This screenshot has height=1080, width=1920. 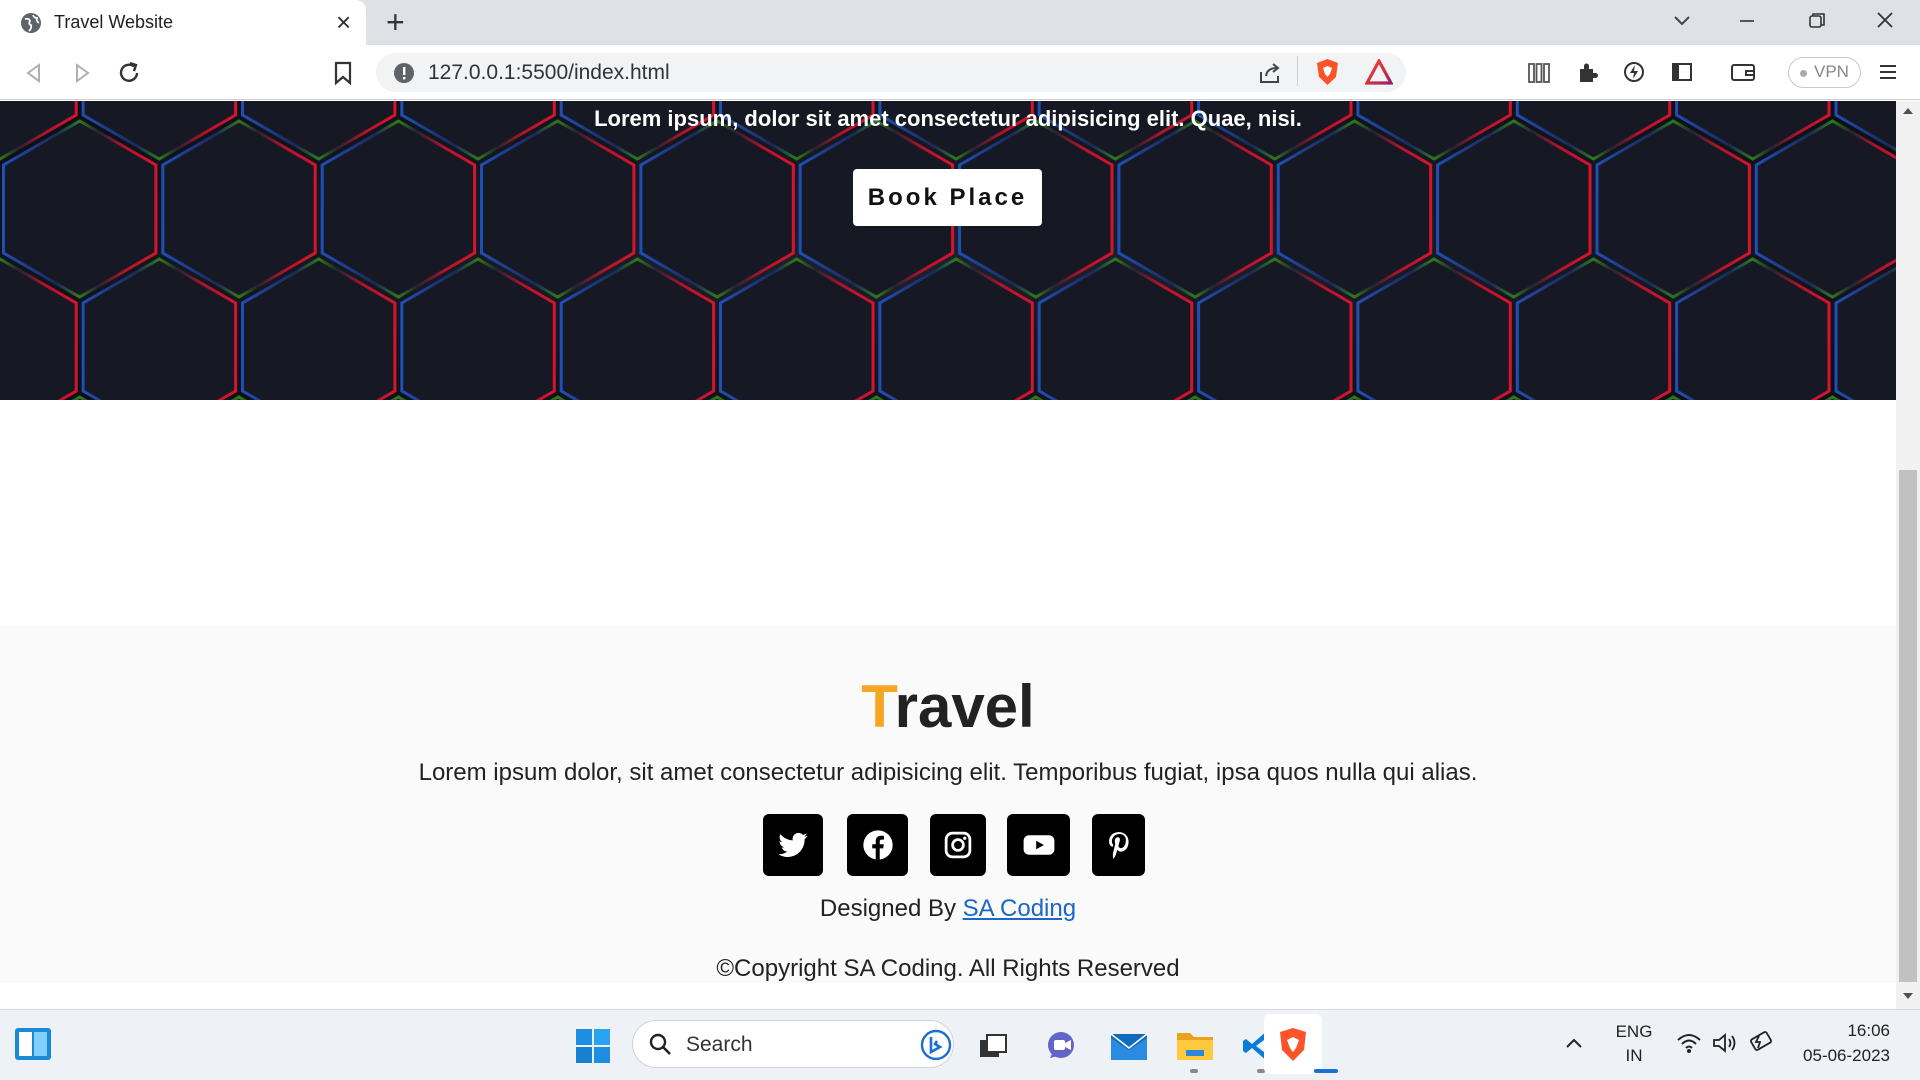 What do you see at coordinates (1270, 73) in the screenshot?
I see `share-icon` at bounding box center [1270, 73].